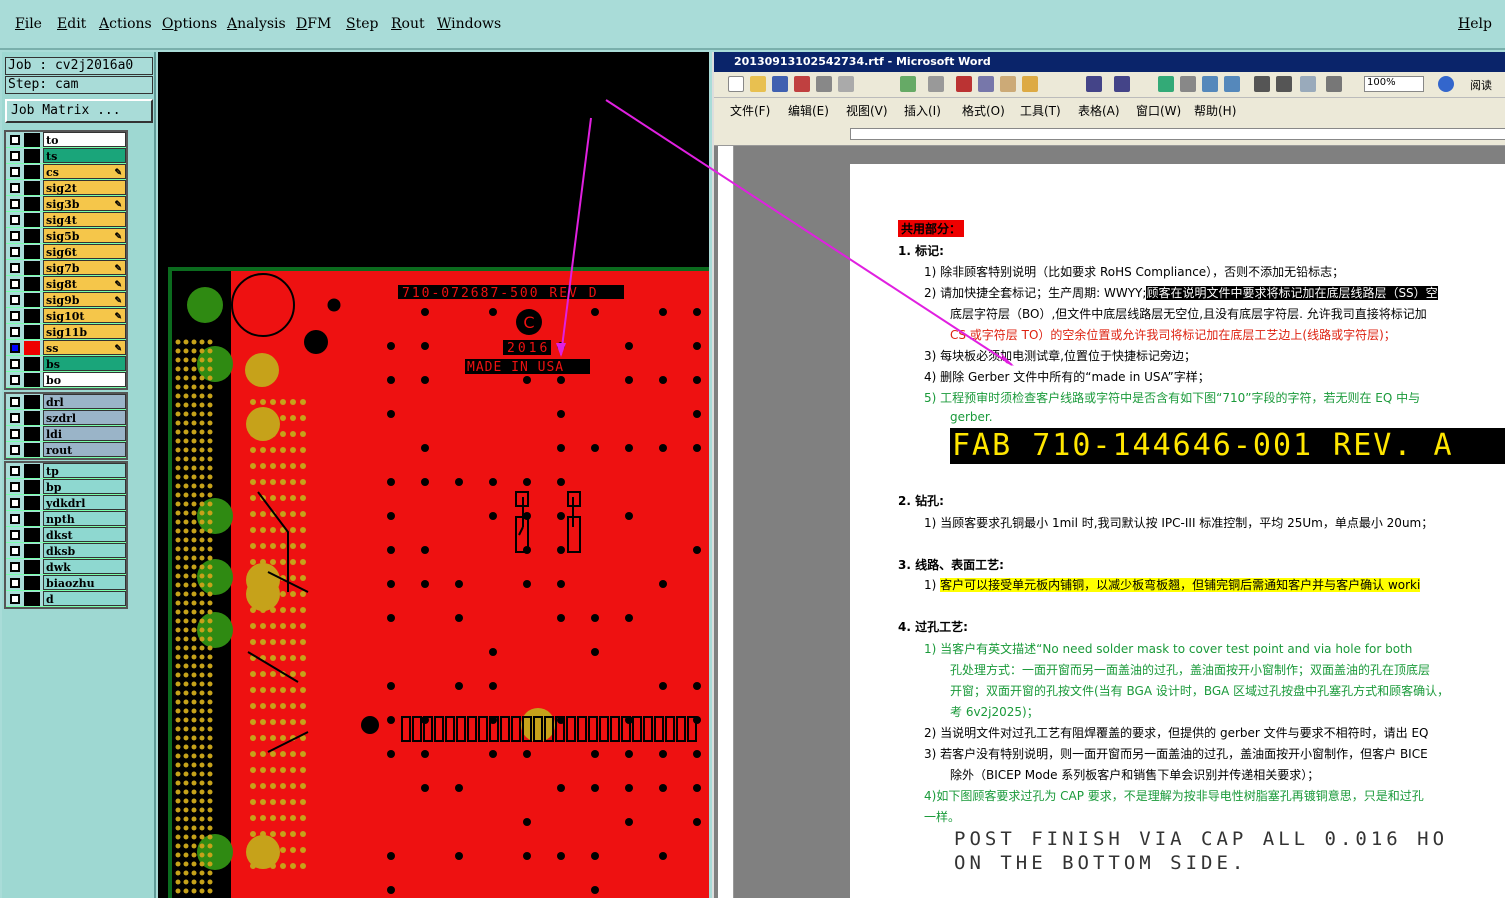 This screenshot has width=1505, height=898. Describe the element at coordinates (576, 236) in the screenshot. I see `arrow-to-made-in-usa` at that location.